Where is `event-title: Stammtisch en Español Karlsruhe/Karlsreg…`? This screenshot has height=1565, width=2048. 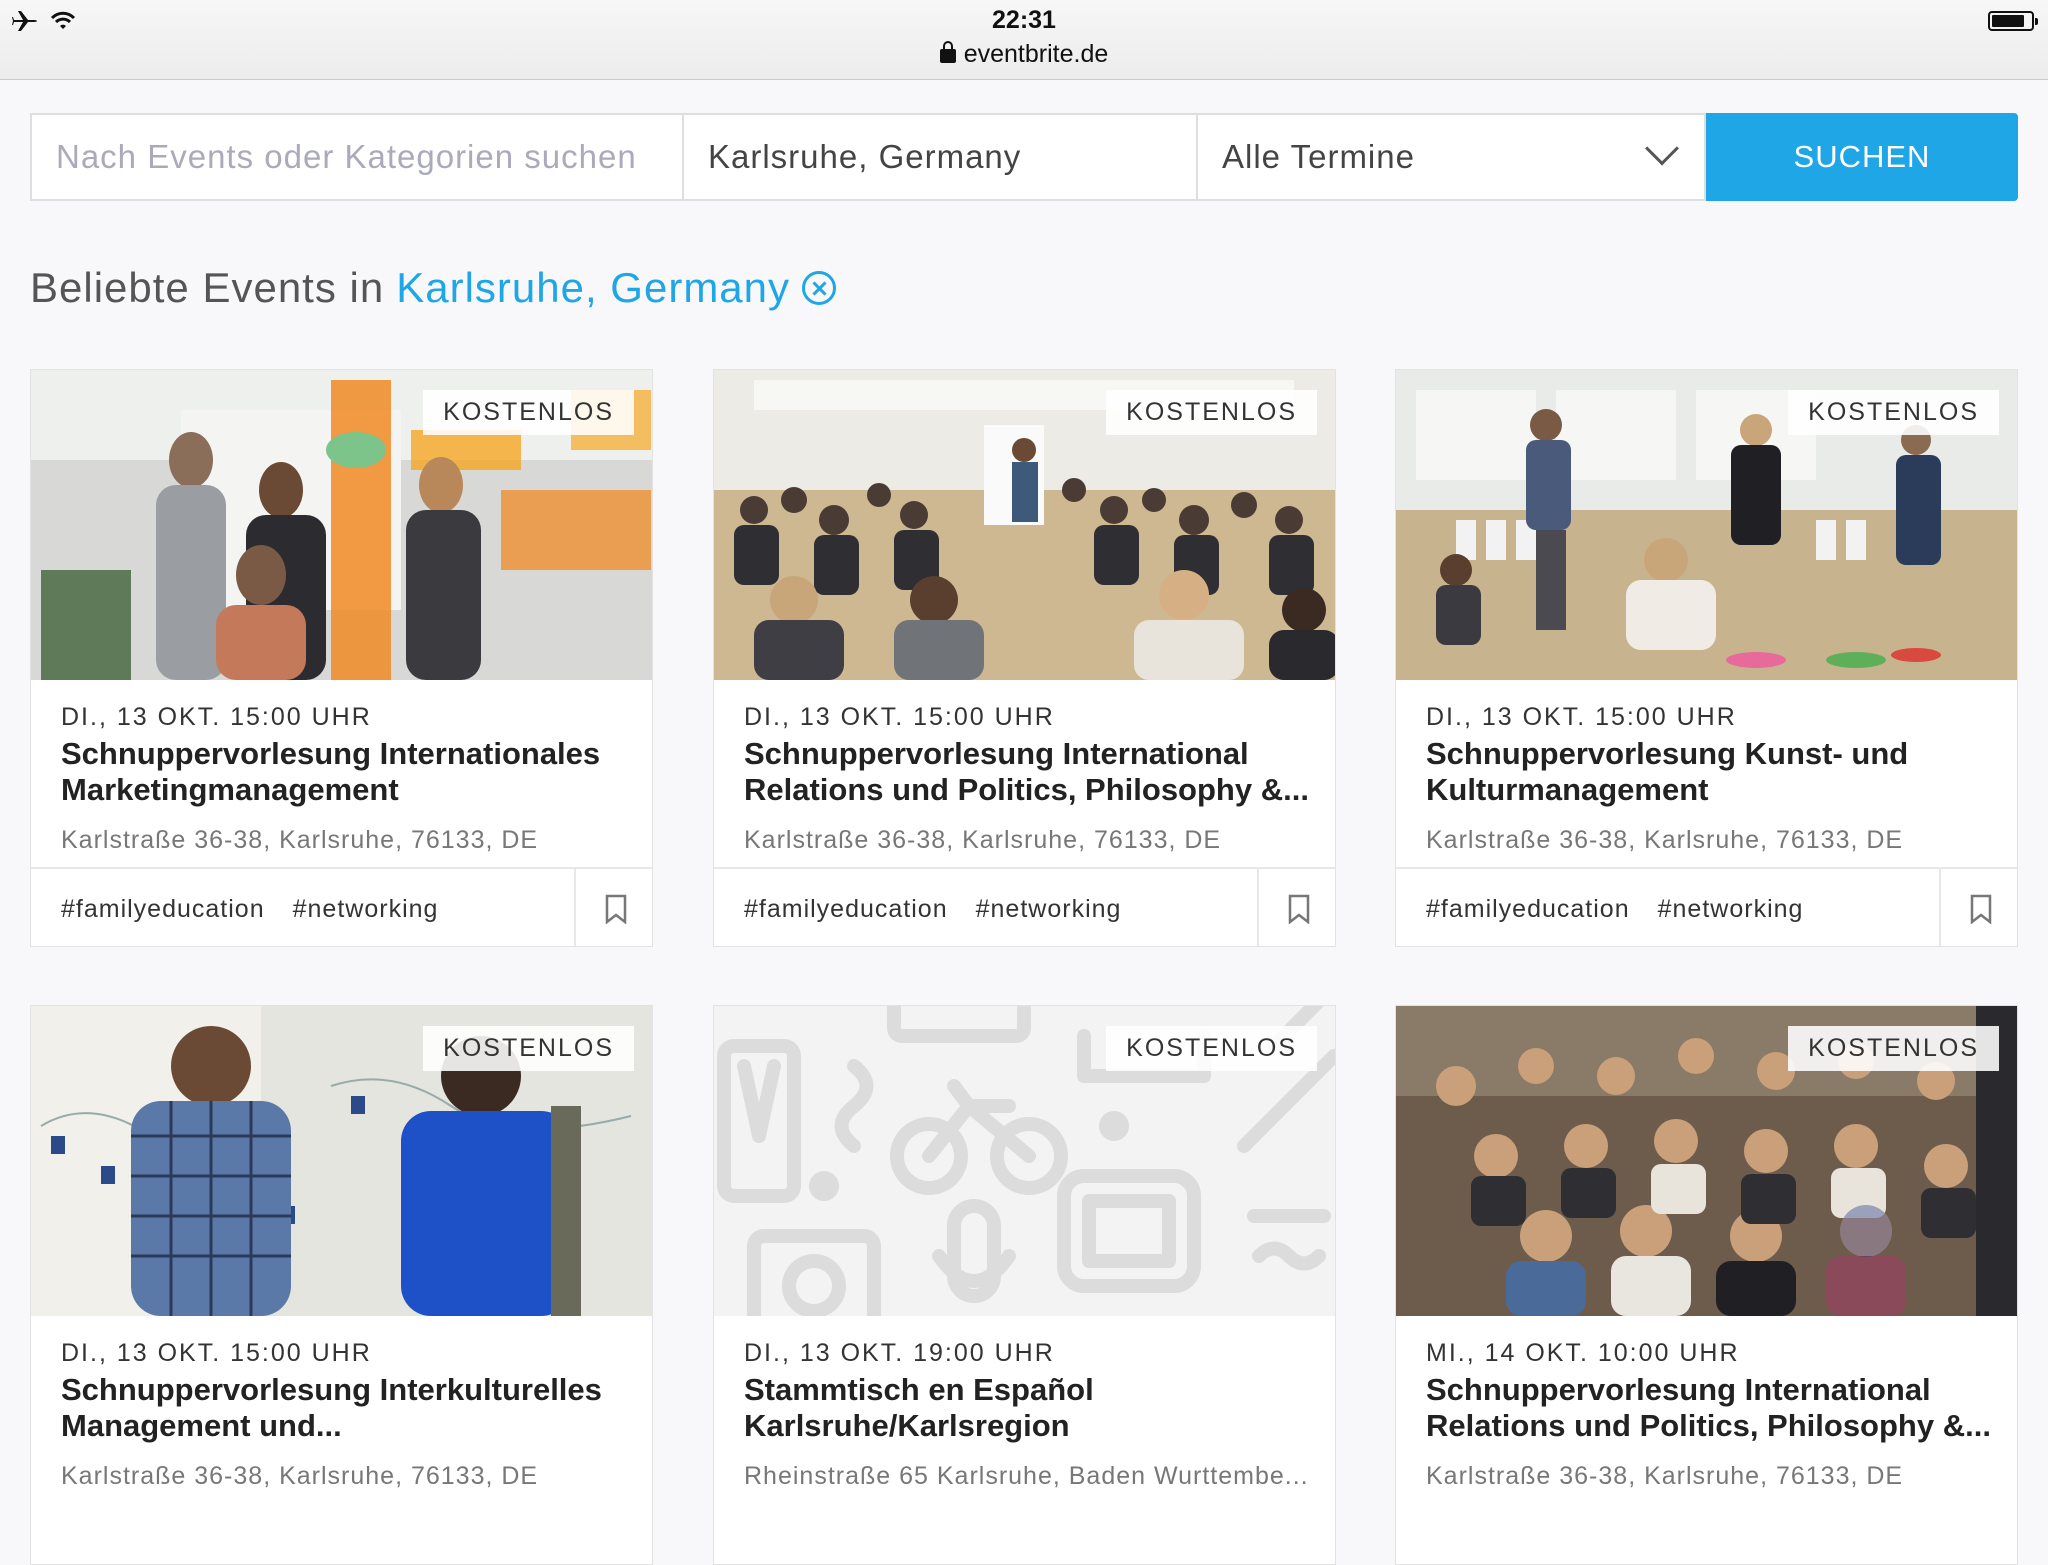
event-title: Stammtisch en Español Karlsruhe/Karlsreg… is located at coordinates (1029, 1408).